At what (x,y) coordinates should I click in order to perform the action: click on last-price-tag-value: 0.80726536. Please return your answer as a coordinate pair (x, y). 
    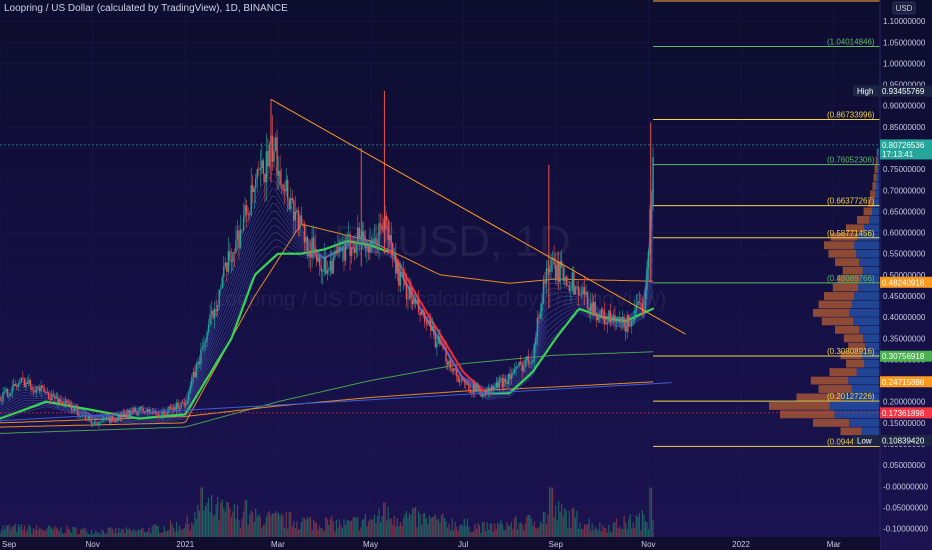
    Looking at the image, I should click on (903, 145).